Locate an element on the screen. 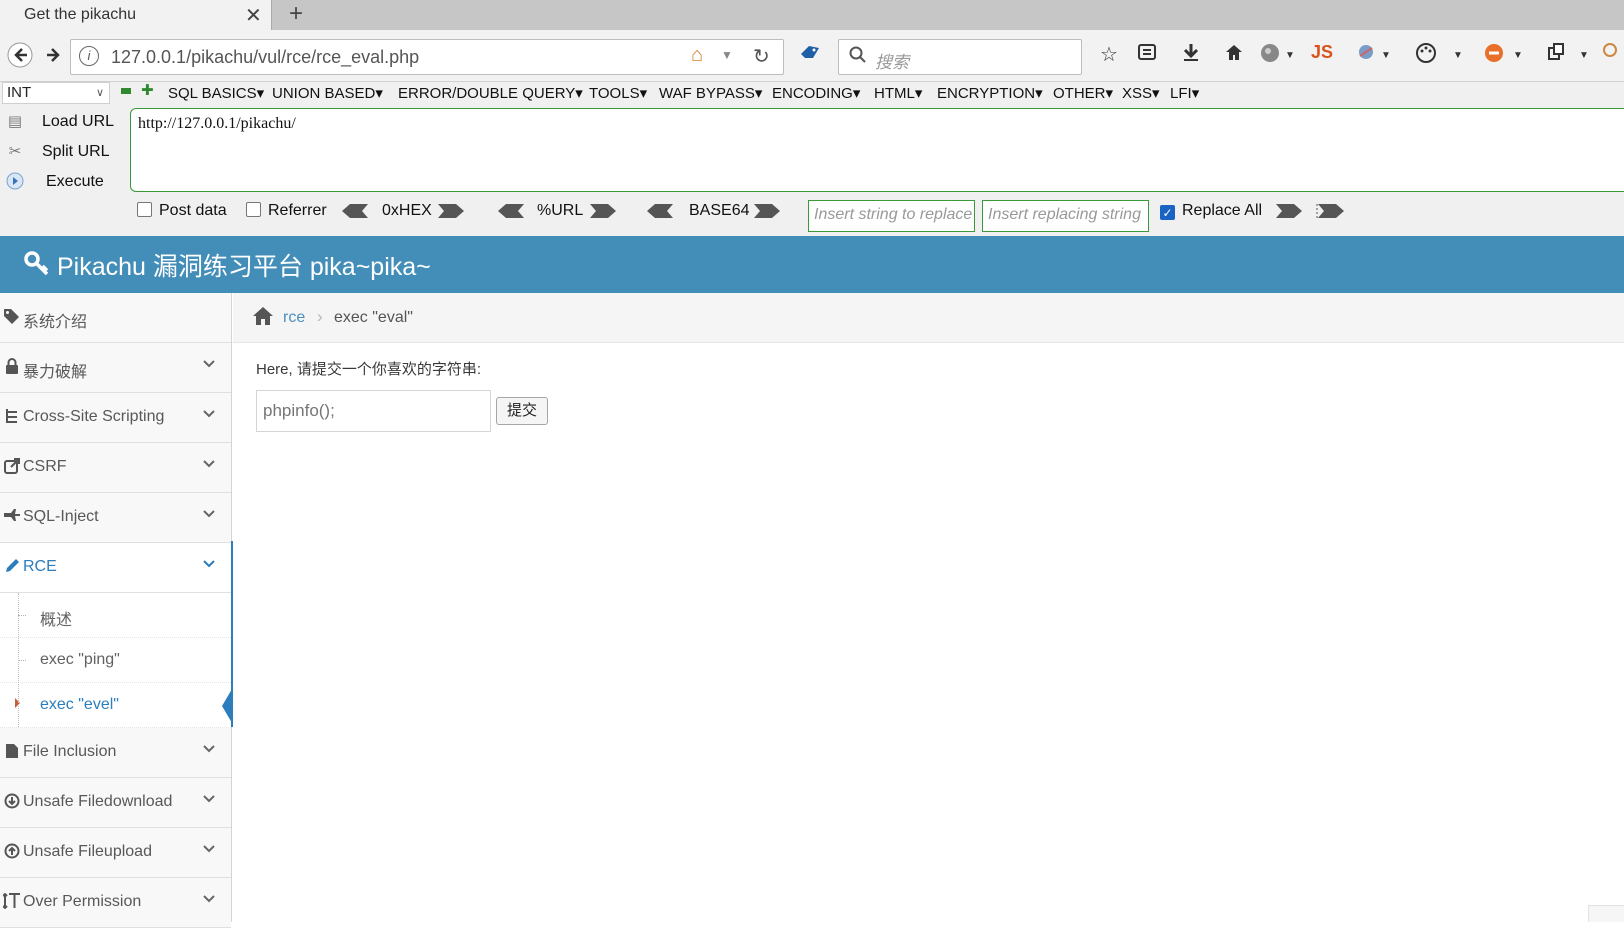  breadcrumb-link-rce: rce is located at coordinates (294, 318).